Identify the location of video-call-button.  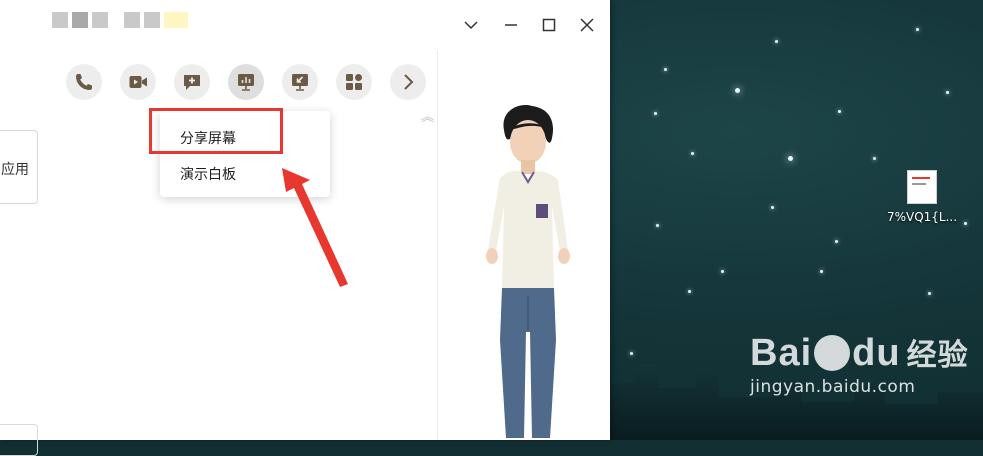
(138, 82).